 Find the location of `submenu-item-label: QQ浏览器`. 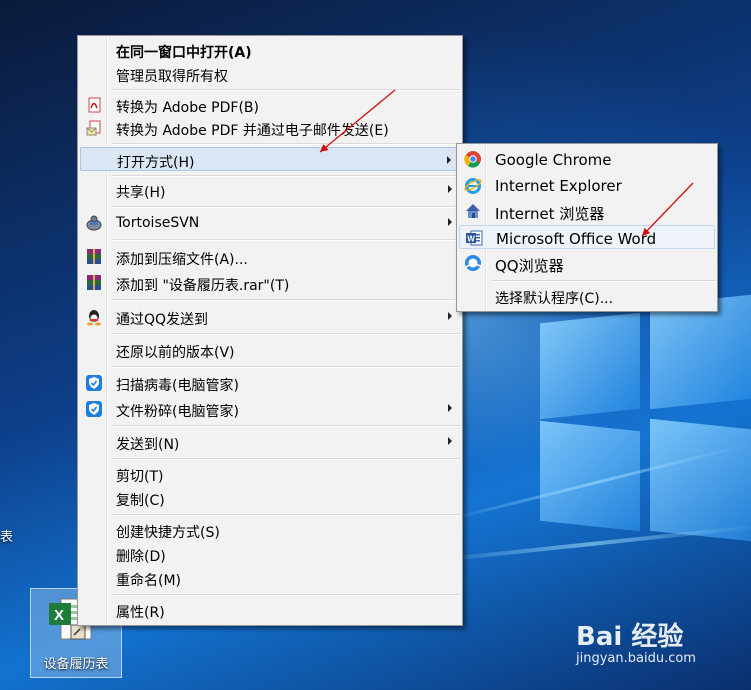

submenu-item-label: QQ浏览器 is located at coordinates (529, 266).